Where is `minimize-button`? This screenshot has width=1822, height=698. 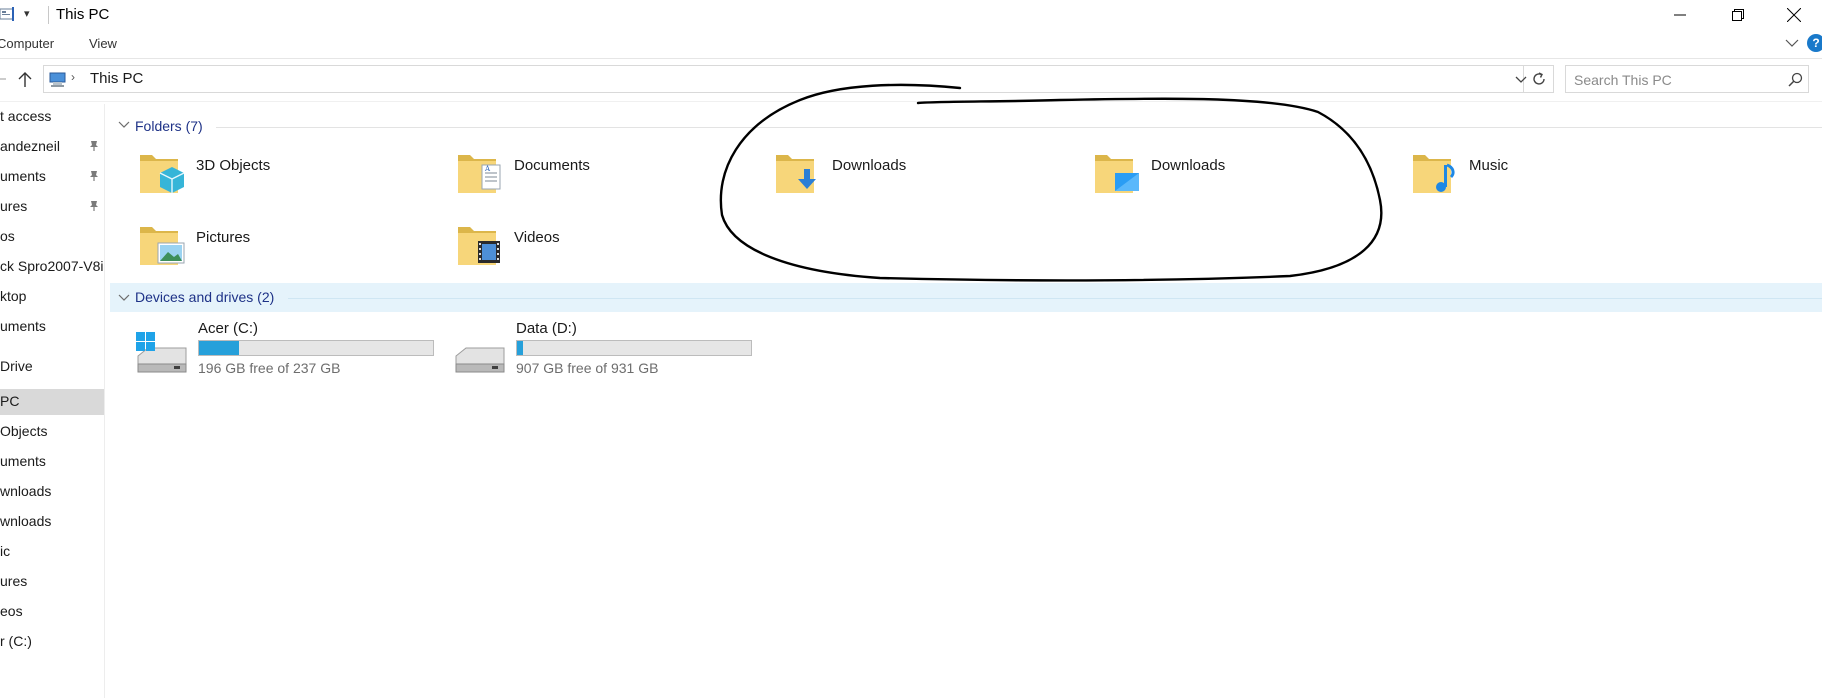
minimize-button is located at coordinates (1680, 15).